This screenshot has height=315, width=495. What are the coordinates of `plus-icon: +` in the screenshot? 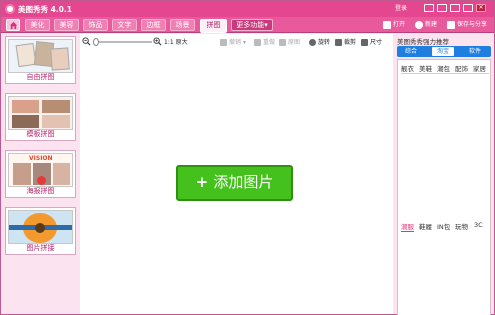 It's located at (204, 182).